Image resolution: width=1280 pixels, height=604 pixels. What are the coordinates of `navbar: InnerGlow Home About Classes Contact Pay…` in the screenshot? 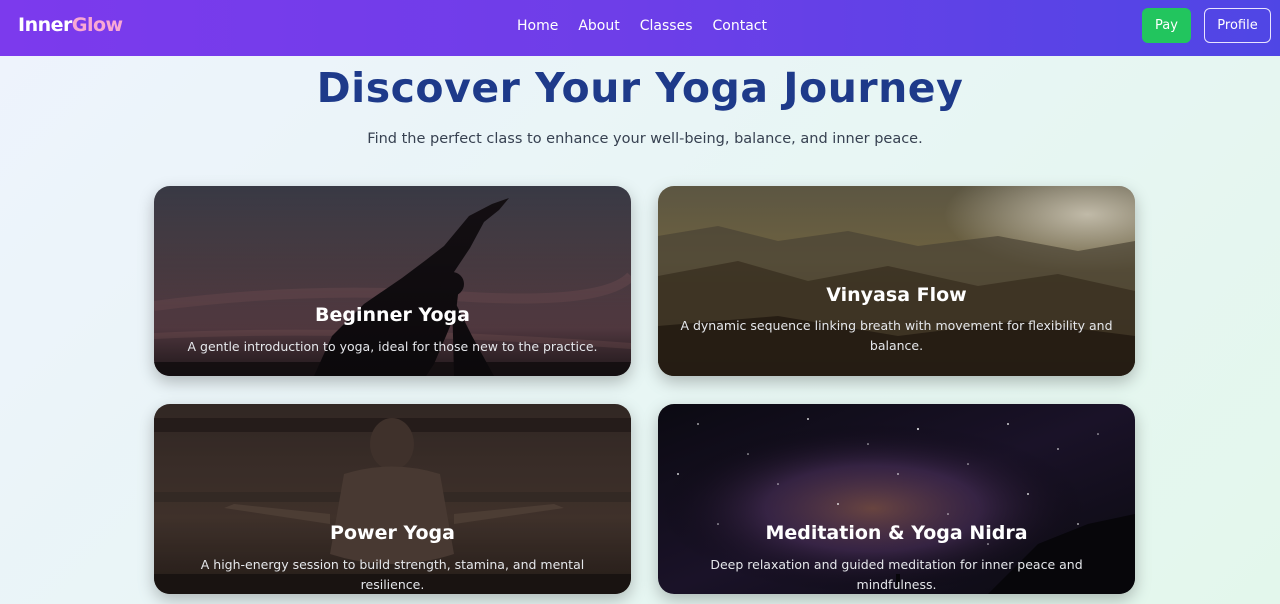 It's located at (640, 28).